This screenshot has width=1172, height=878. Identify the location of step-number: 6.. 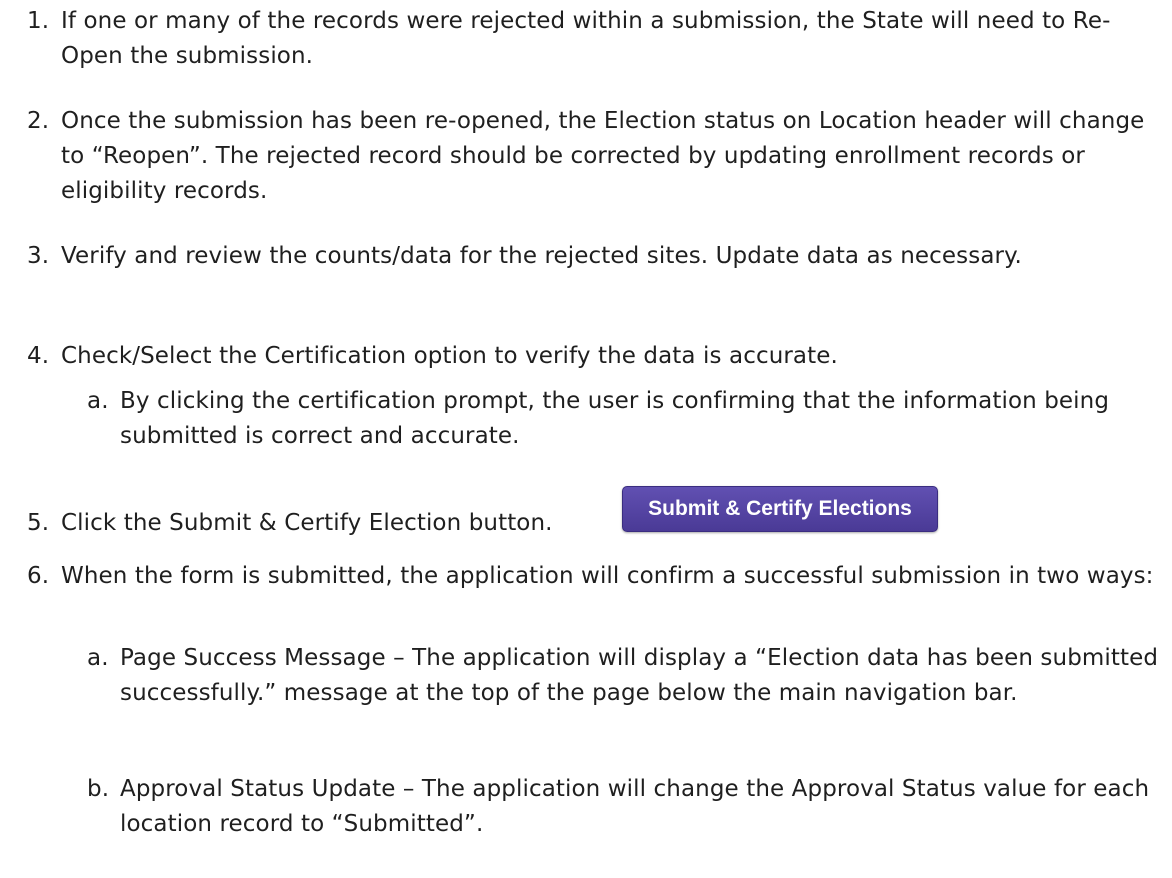
(38, 576).